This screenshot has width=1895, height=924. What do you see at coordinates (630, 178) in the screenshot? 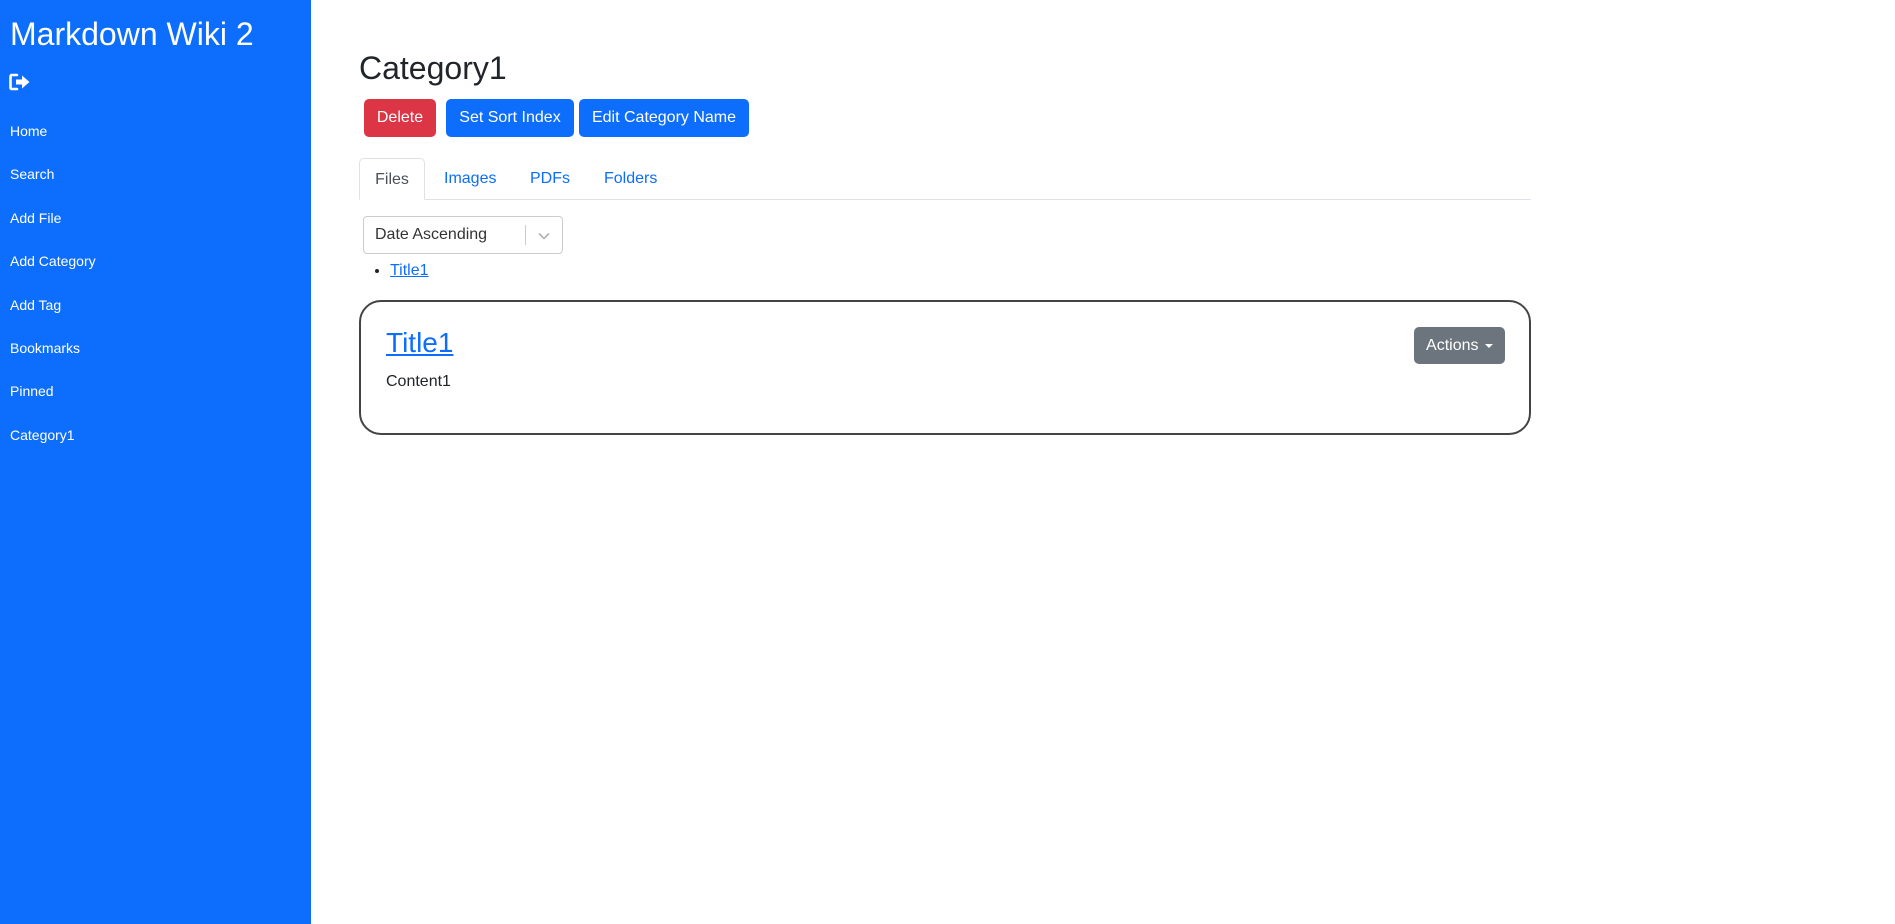
I see `tab-folders: Folders` at bounding box center [630, 178].